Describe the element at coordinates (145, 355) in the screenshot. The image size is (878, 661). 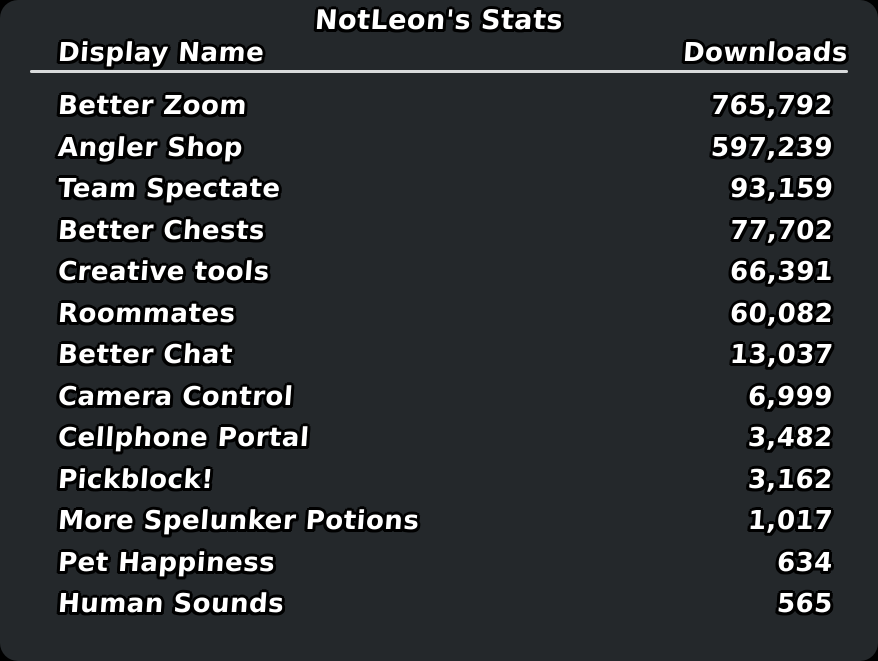
I see `cell-display-name: Better Chat` at that location.